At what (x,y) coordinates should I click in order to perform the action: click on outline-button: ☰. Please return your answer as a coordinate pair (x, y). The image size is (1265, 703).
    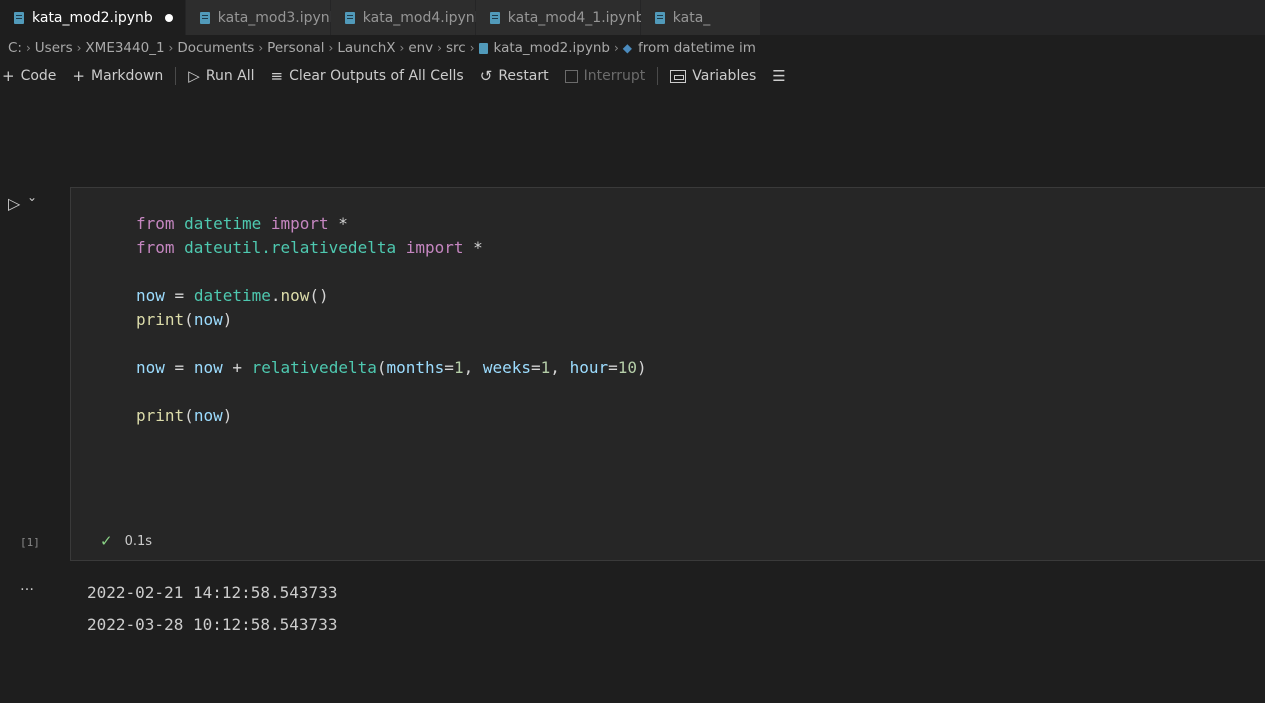
    Looking at the image, I should click on (781, 76).